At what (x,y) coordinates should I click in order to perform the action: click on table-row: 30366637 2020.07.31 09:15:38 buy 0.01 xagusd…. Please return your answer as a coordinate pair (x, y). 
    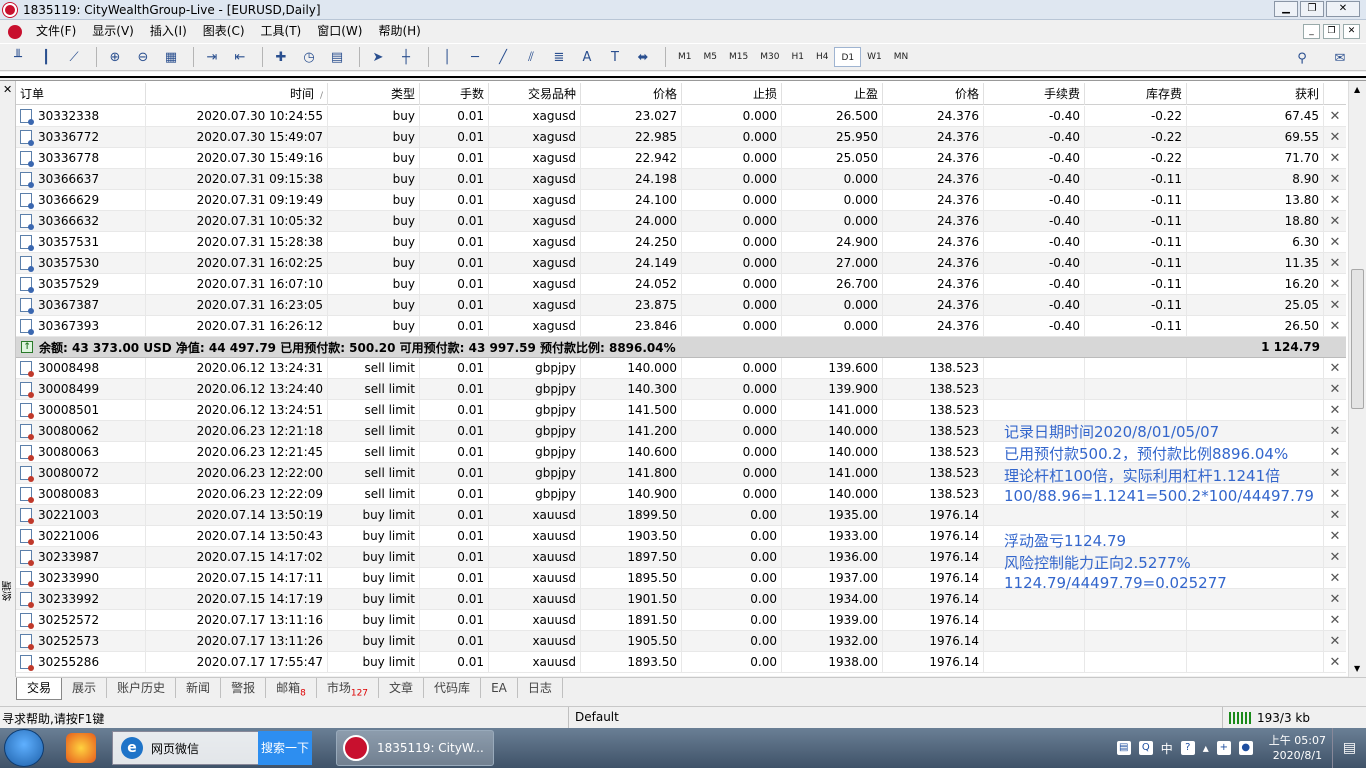
    Looking at the image, I should click on (681, 179).